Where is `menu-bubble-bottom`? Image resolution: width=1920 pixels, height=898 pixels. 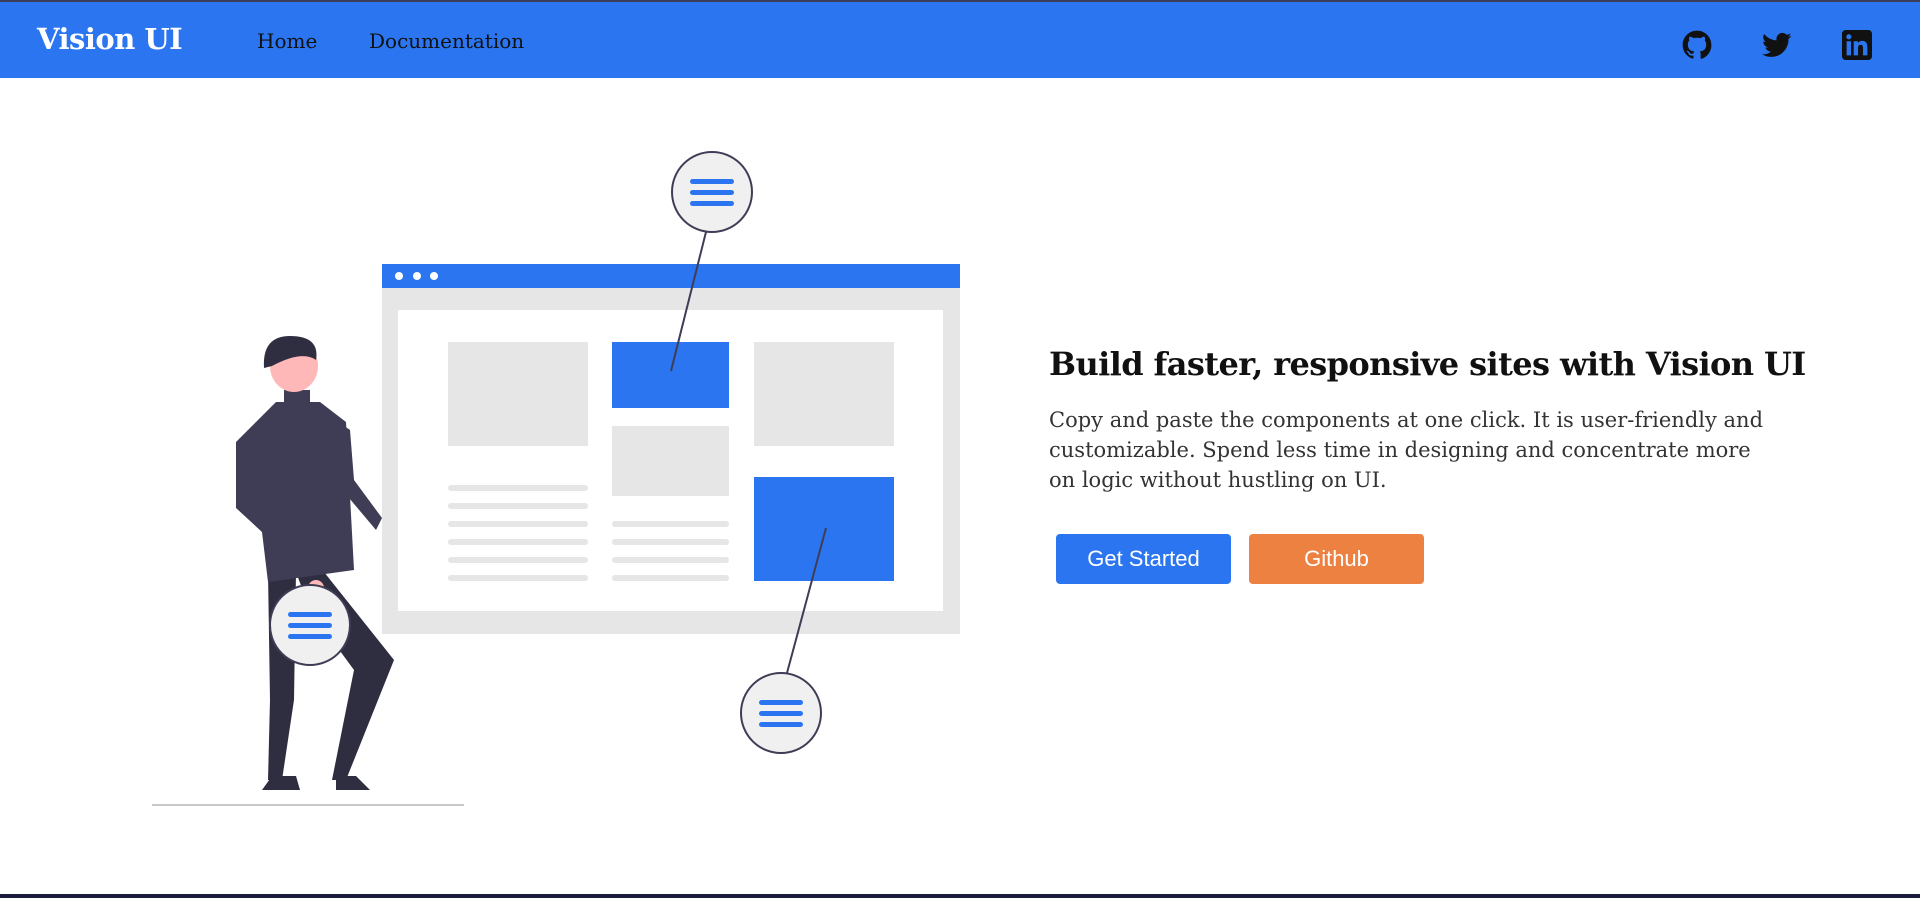
menu-bubble-bottom is located at coordinates (781, 713).